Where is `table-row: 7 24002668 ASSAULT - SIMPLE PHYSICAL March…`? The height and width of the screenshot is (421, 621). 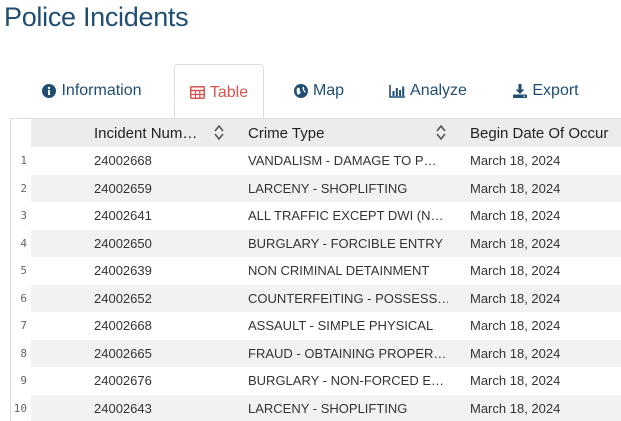 table-row: 7 24002668 ASSAULT - SIMPLE PHYSICAL March… is located at coordinates (316, 326).